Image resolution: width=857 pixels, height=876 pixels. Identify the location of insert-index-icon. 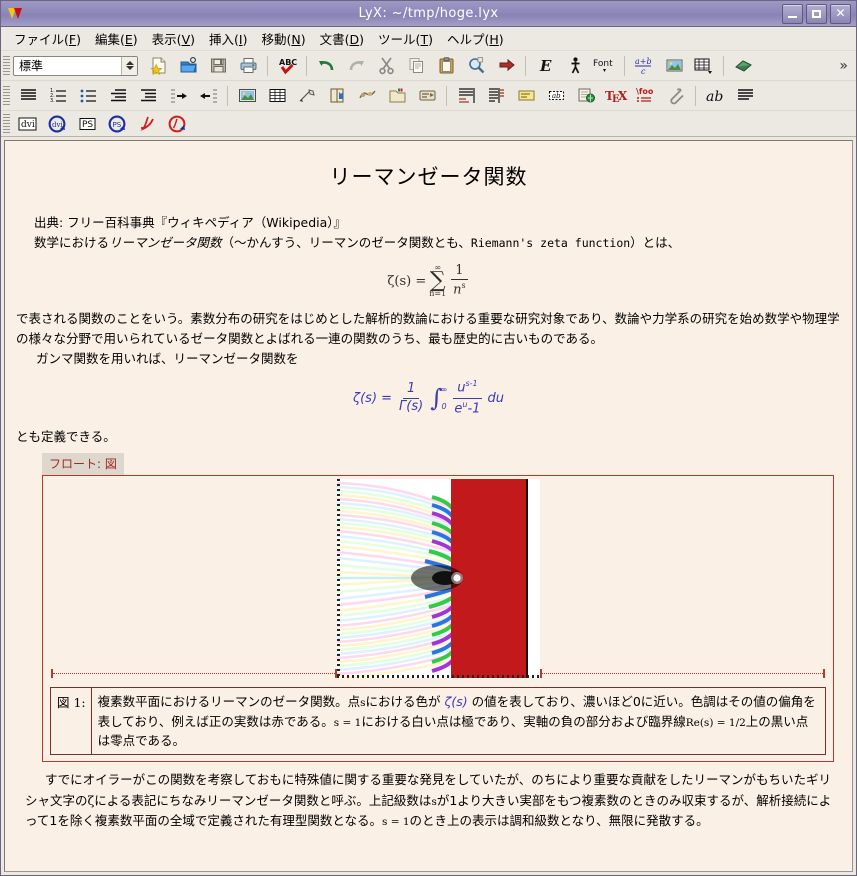
(367, 96).